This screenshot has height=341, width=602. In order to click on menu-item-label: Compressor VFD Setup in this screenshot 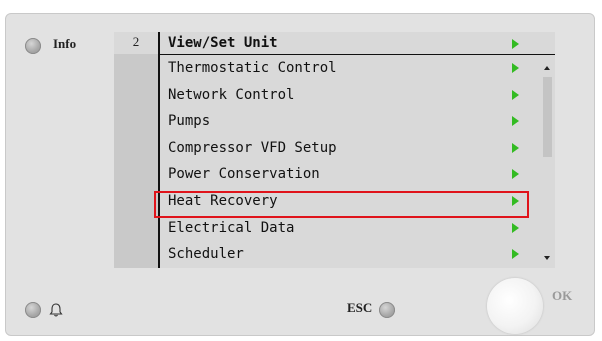, I will do `click(252, 147)`.